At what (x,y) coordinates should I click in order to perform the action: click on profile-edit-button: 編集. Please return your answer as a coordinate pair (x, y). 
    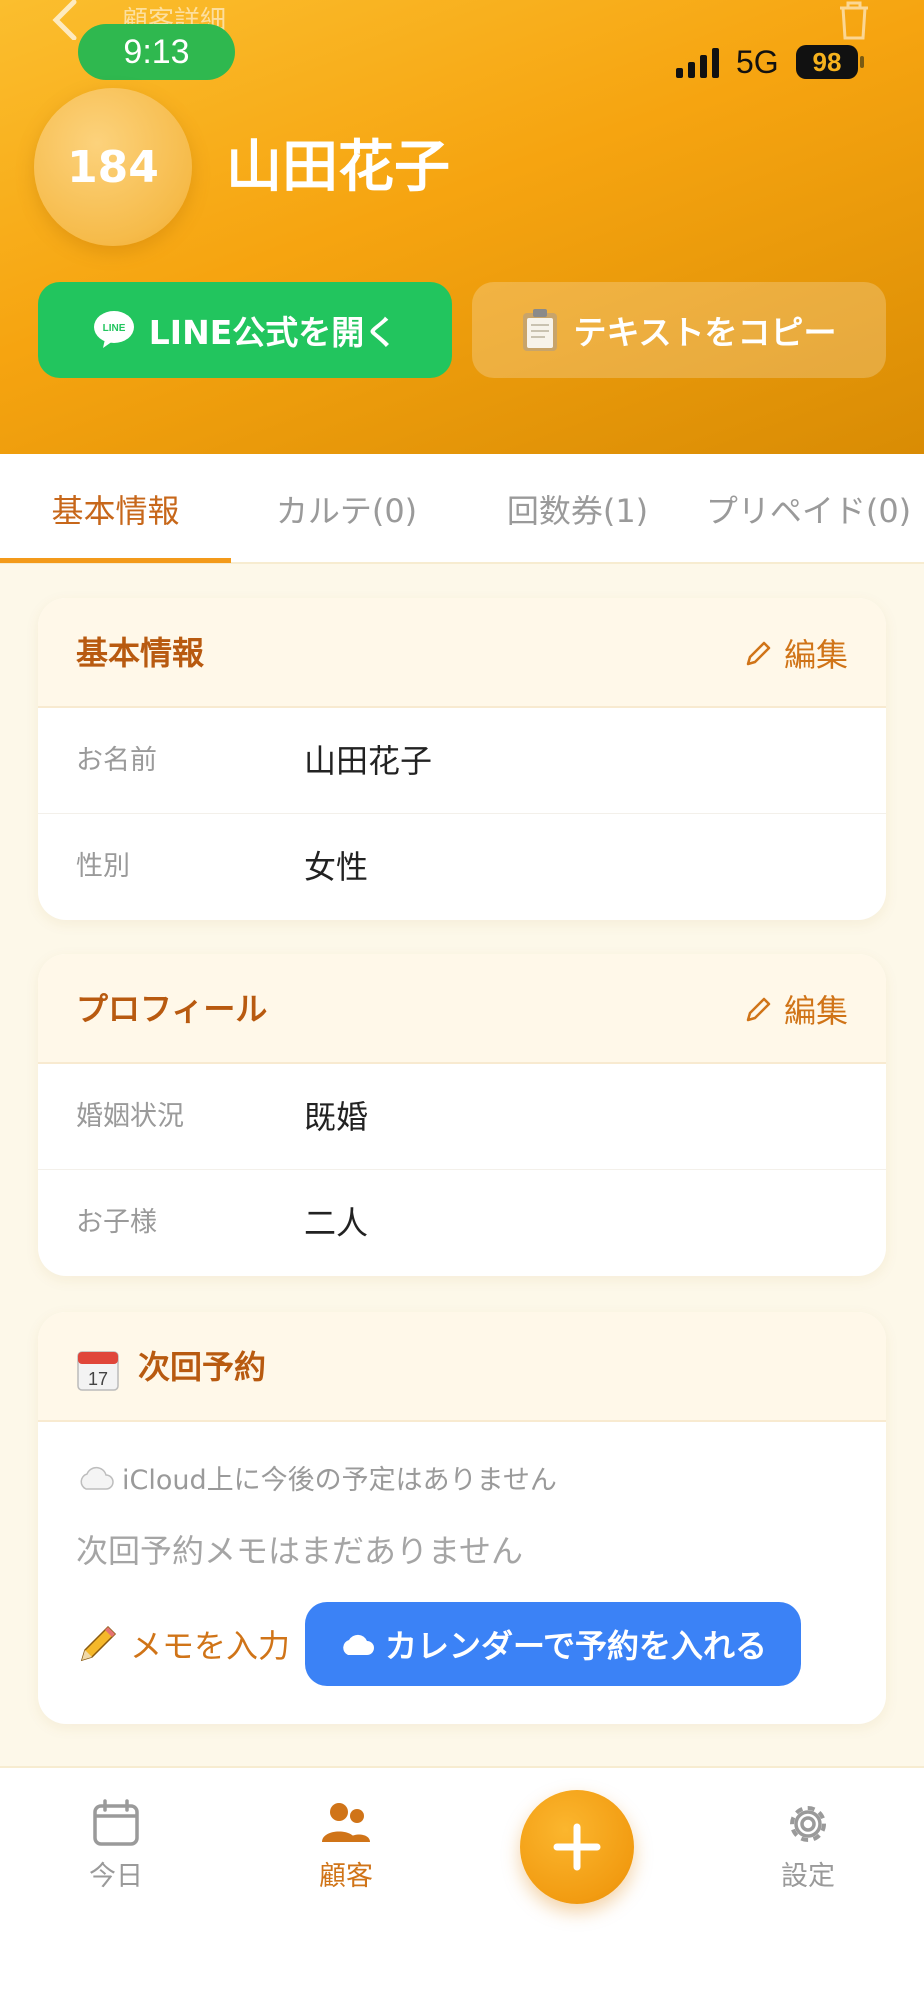
    Looking at the image, I should click on (796, 1009).